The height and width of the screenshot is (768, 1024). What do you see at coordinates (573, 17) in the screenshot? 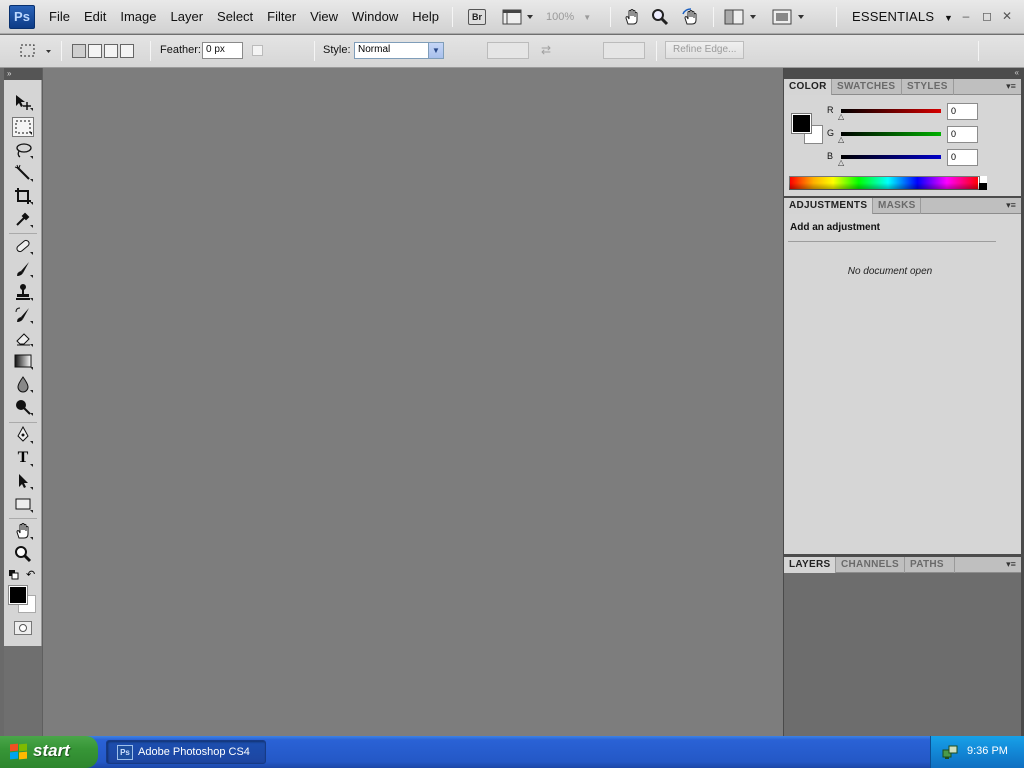
I see `zoom-level-dropdown: 100% ▼` at bounding box center [573, 17].